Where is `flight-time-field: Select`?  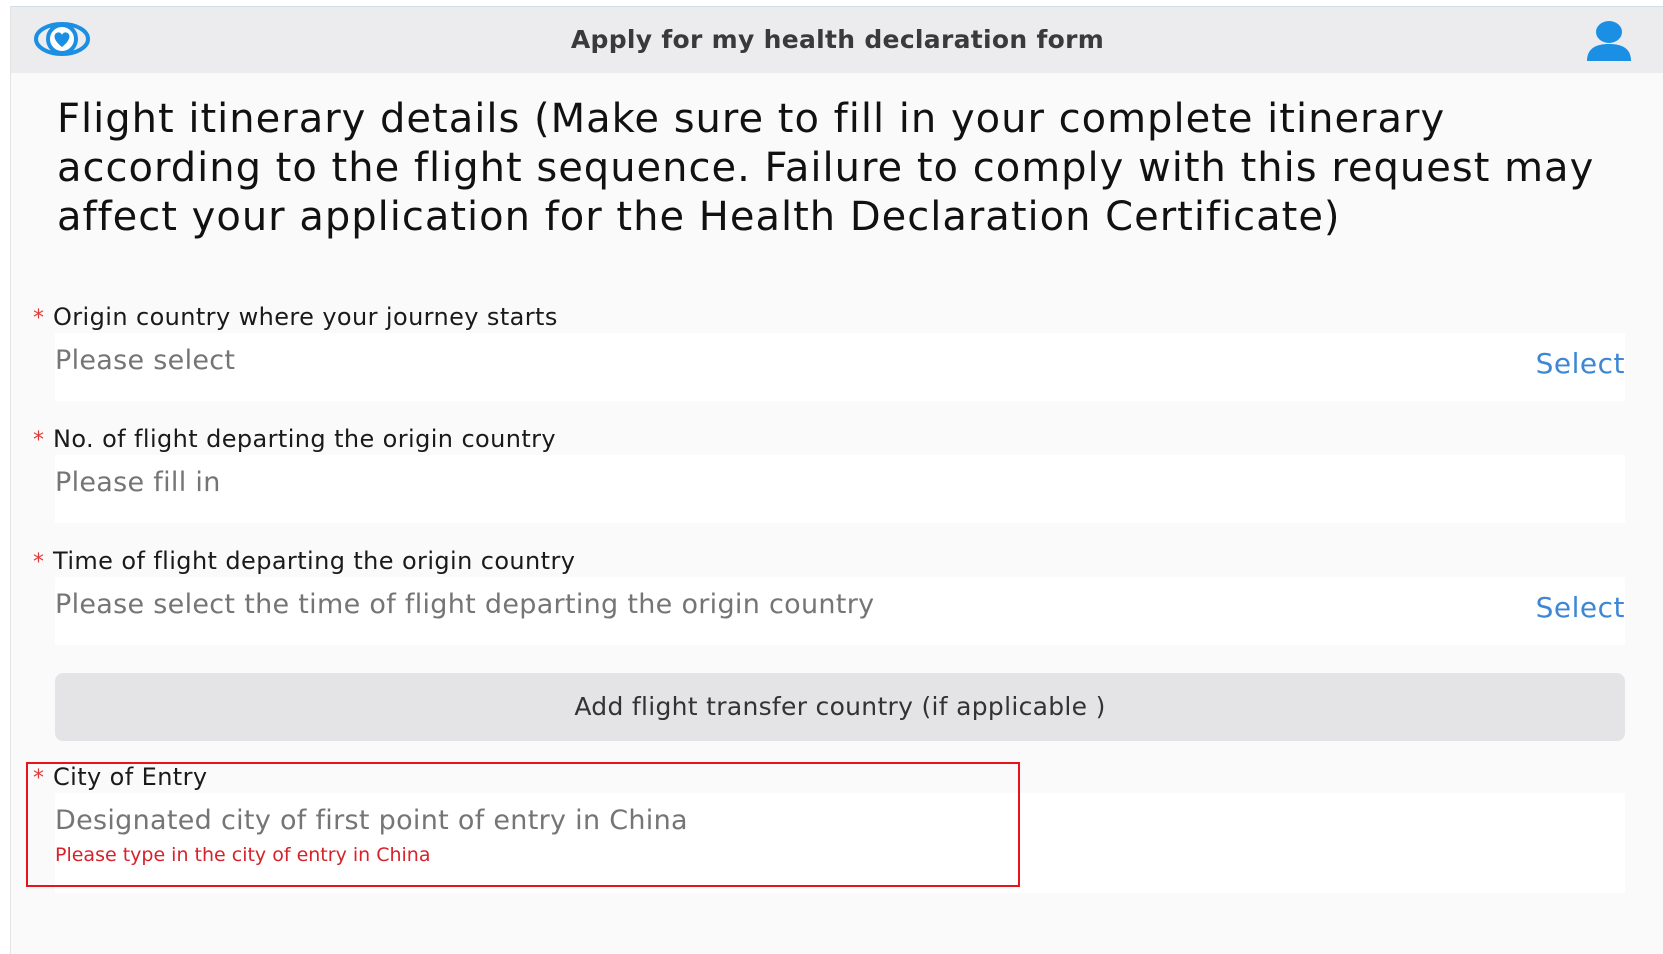 flight-time-field: Select is located at coordinates (840, 611).